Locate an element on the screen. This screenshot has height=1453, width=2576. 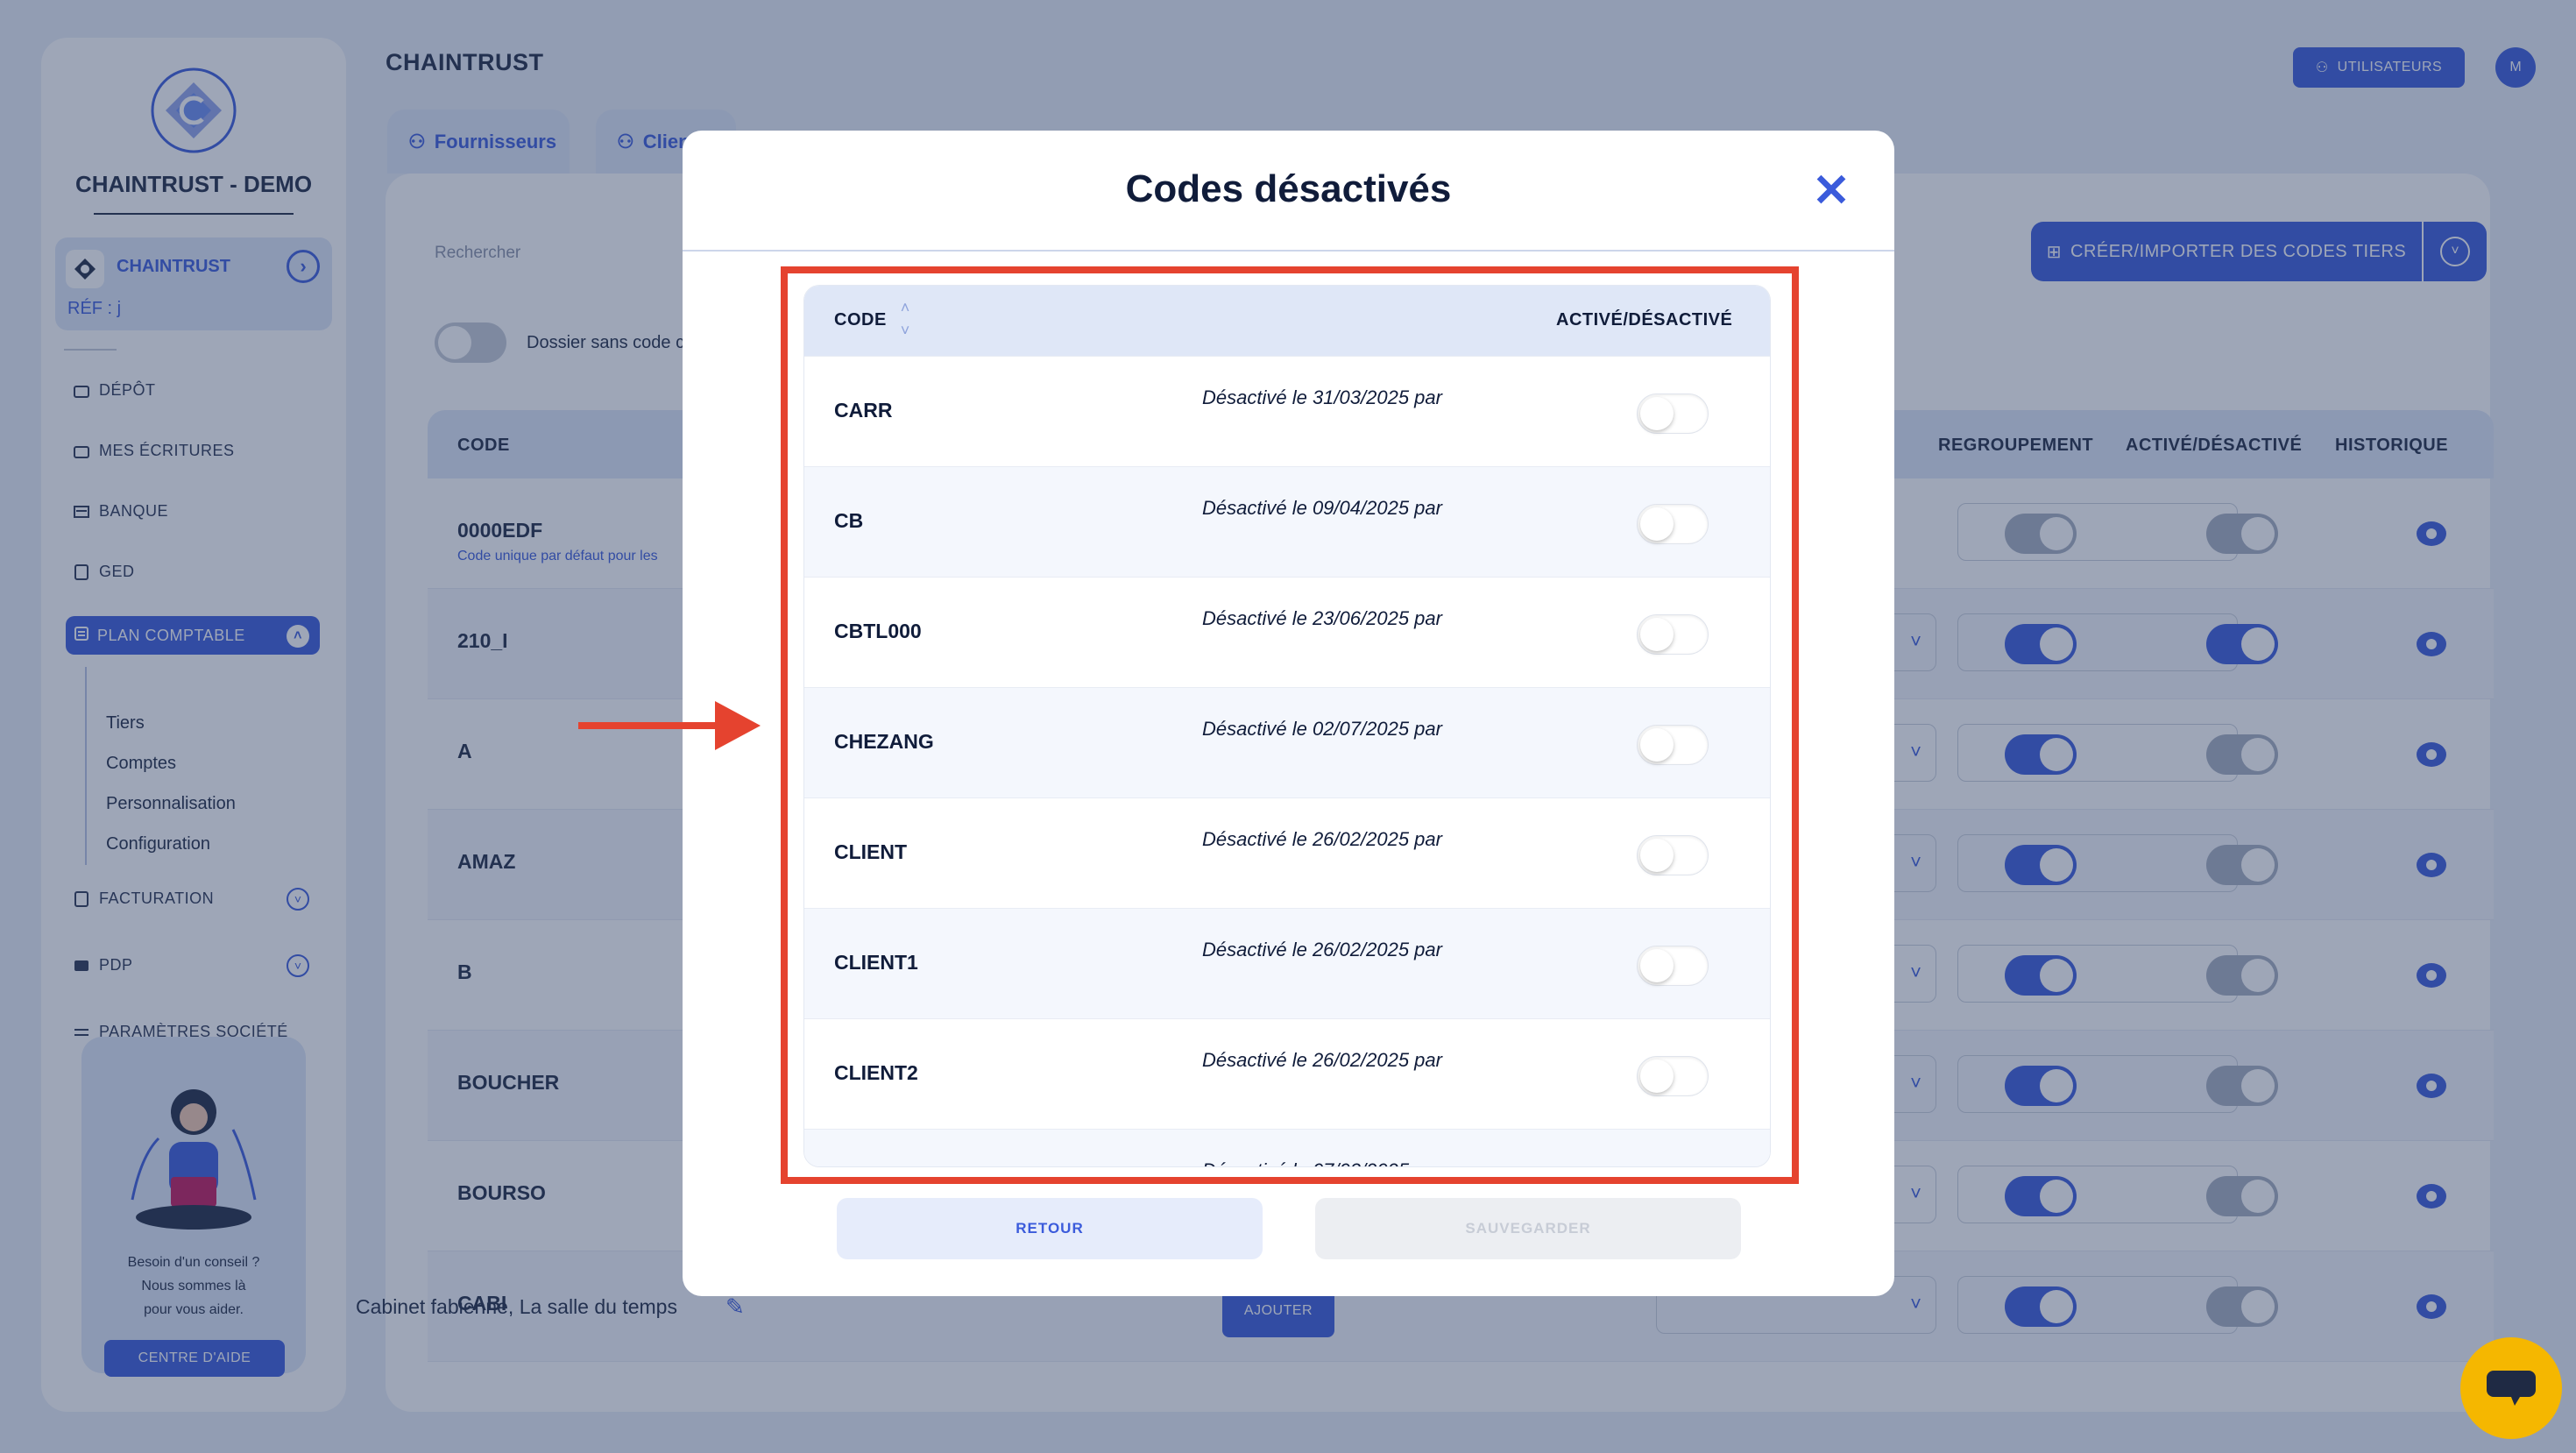
modal-divider is located at coordinates (1288, 251).